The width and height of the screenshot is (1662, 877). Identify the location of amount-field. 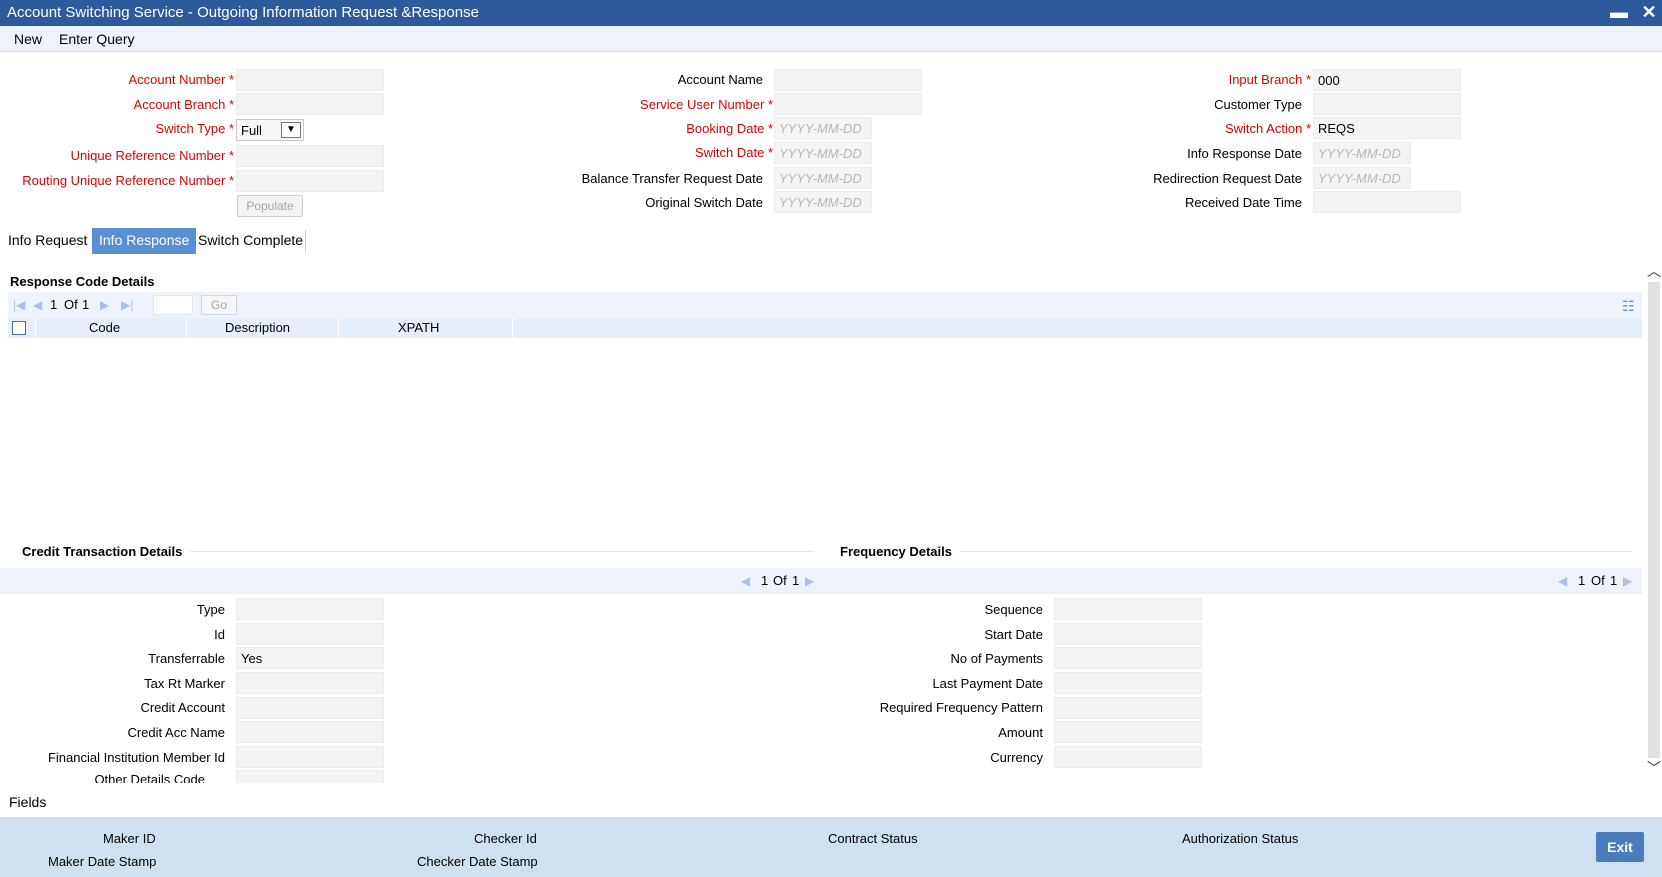
(1128, 732).